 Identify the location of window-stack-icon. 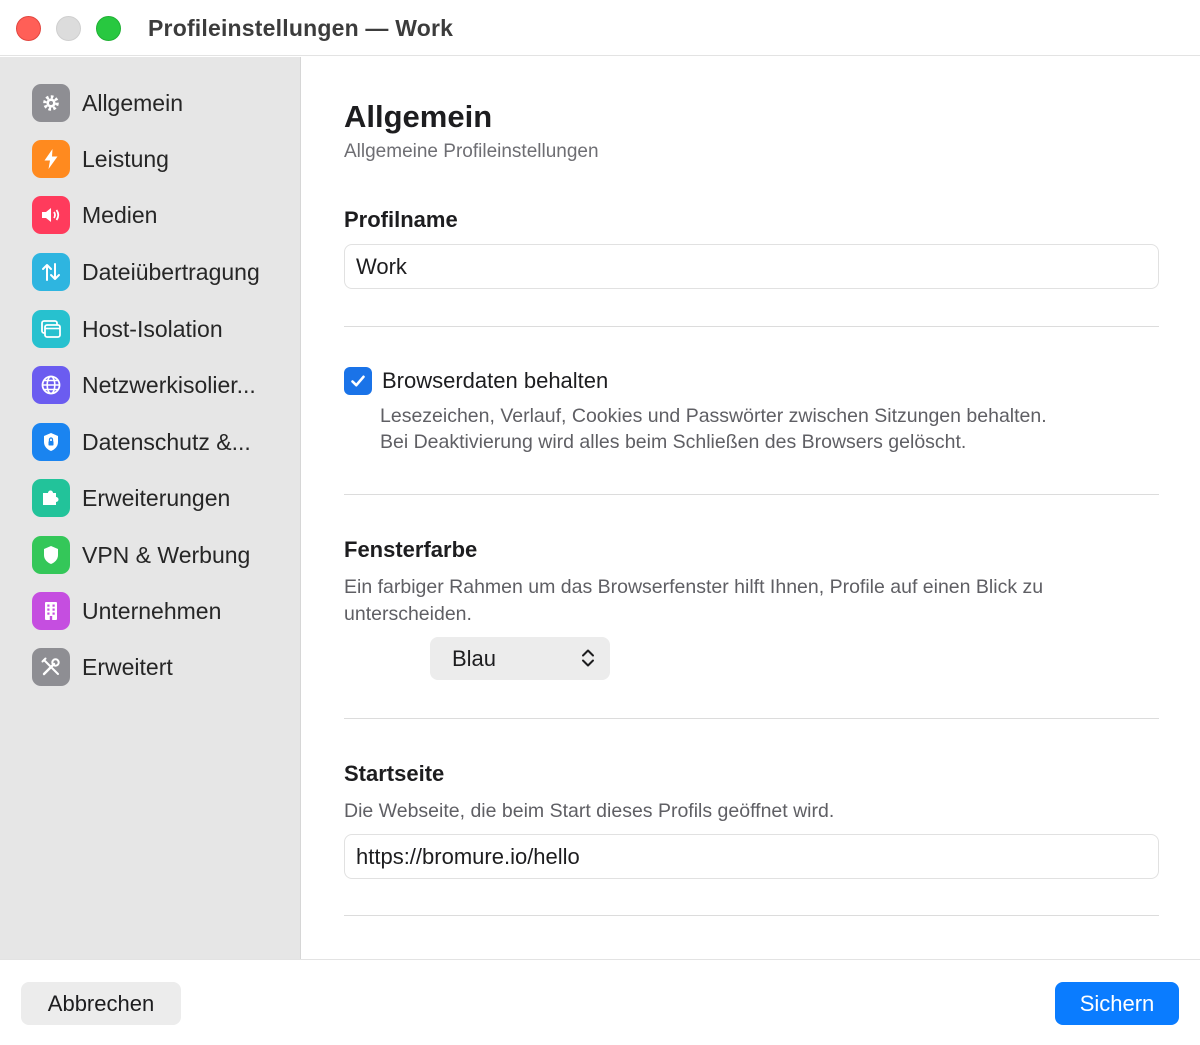
(51, 329).